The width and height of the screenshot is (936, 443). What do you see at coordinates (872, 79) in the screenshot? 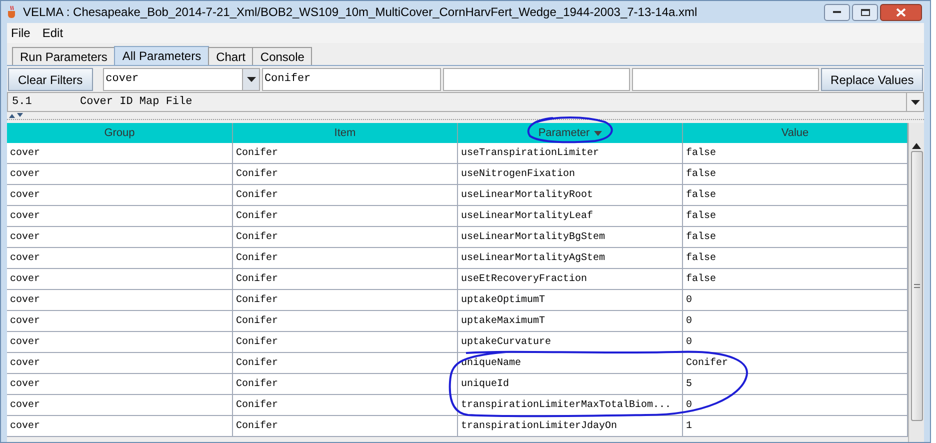
I see `replace-values-button: Replace Values` at bounding box center [872, 79].